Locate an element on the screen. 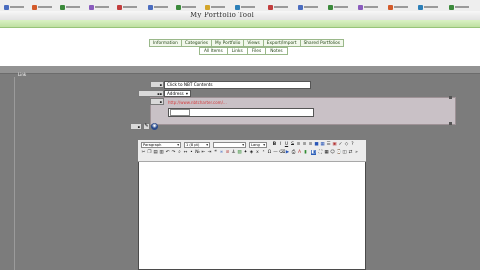 The width and height of the screenshot is (480, 270). template-icon: ▦ is located at coordinates (326, 152).